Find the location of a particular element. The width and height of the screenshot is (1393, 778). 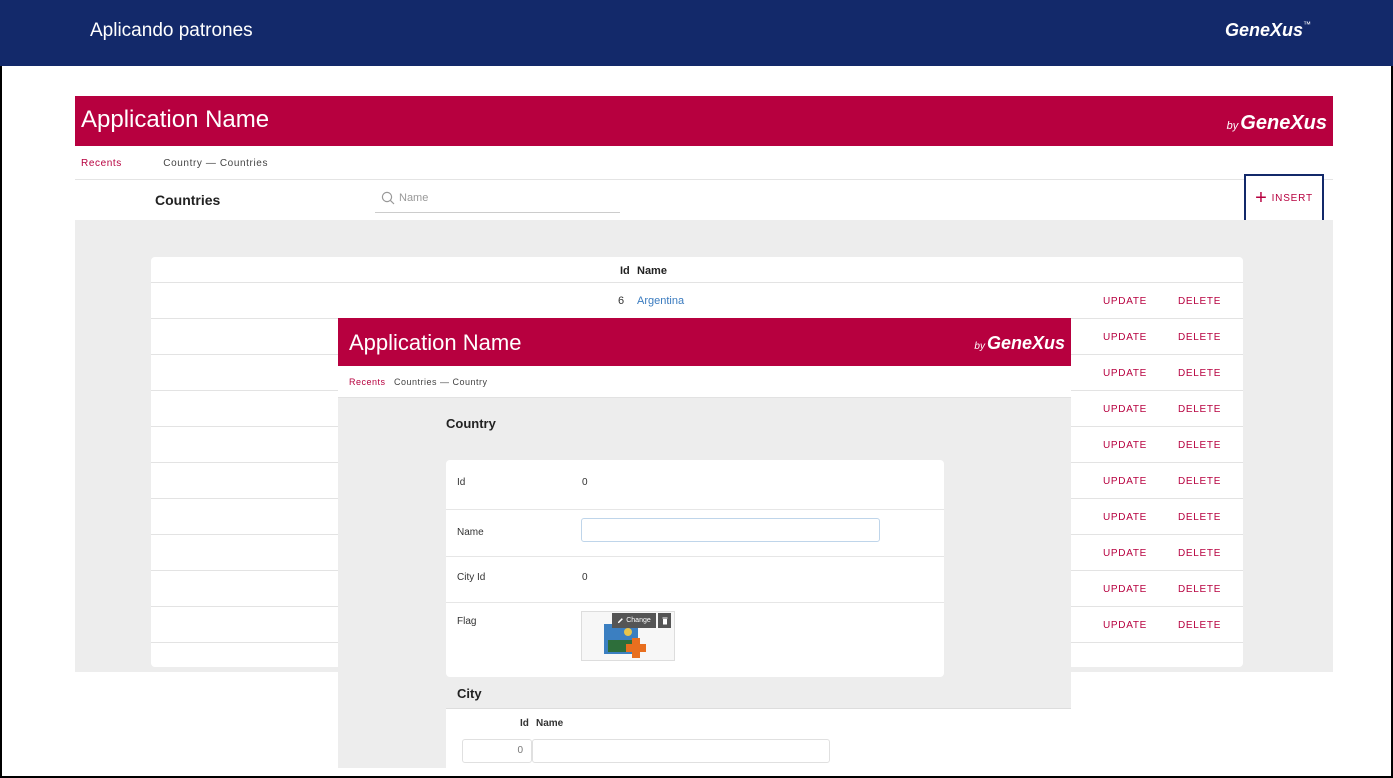

slide-header: Aplicando patrones GeneXus™ is located at coordinates (696, 33).